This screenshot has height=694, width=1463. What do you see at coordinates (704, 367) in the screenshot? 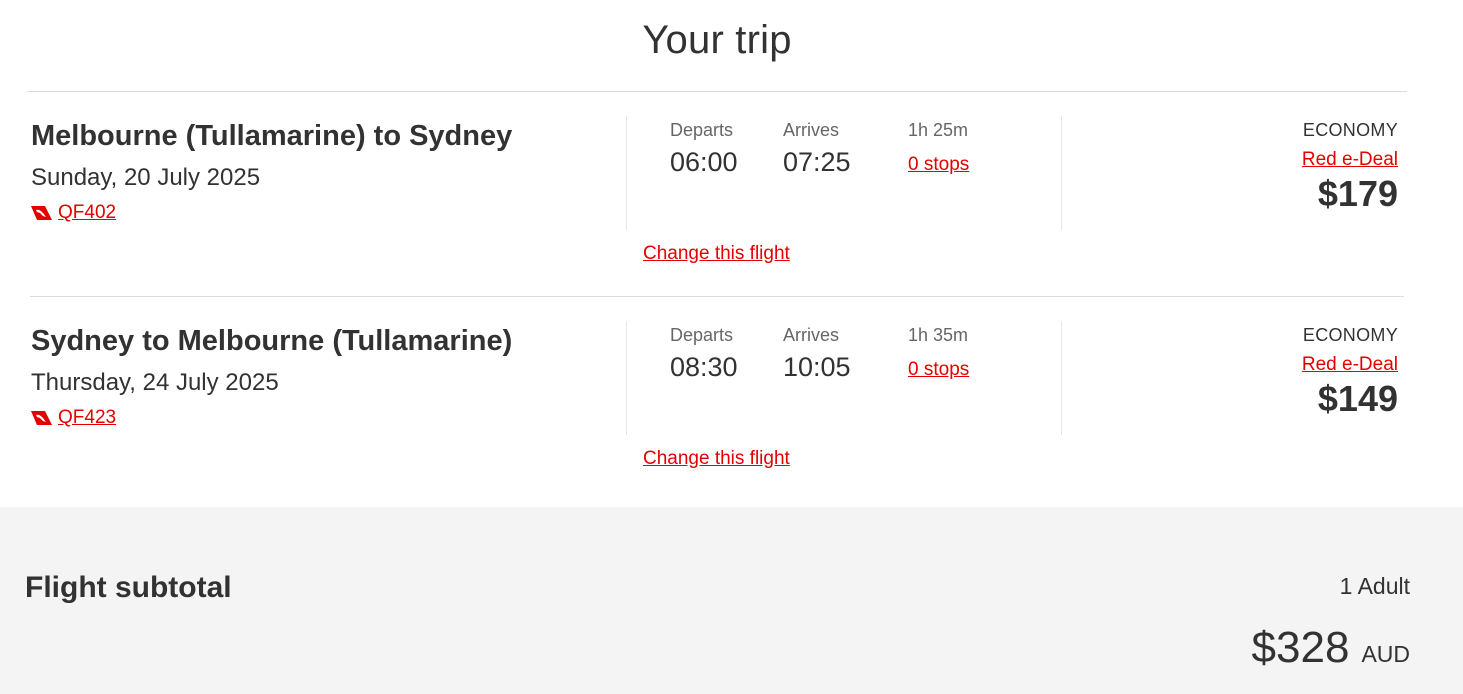
I see `departs-time: 08:30` at bounding box center [704, 367].